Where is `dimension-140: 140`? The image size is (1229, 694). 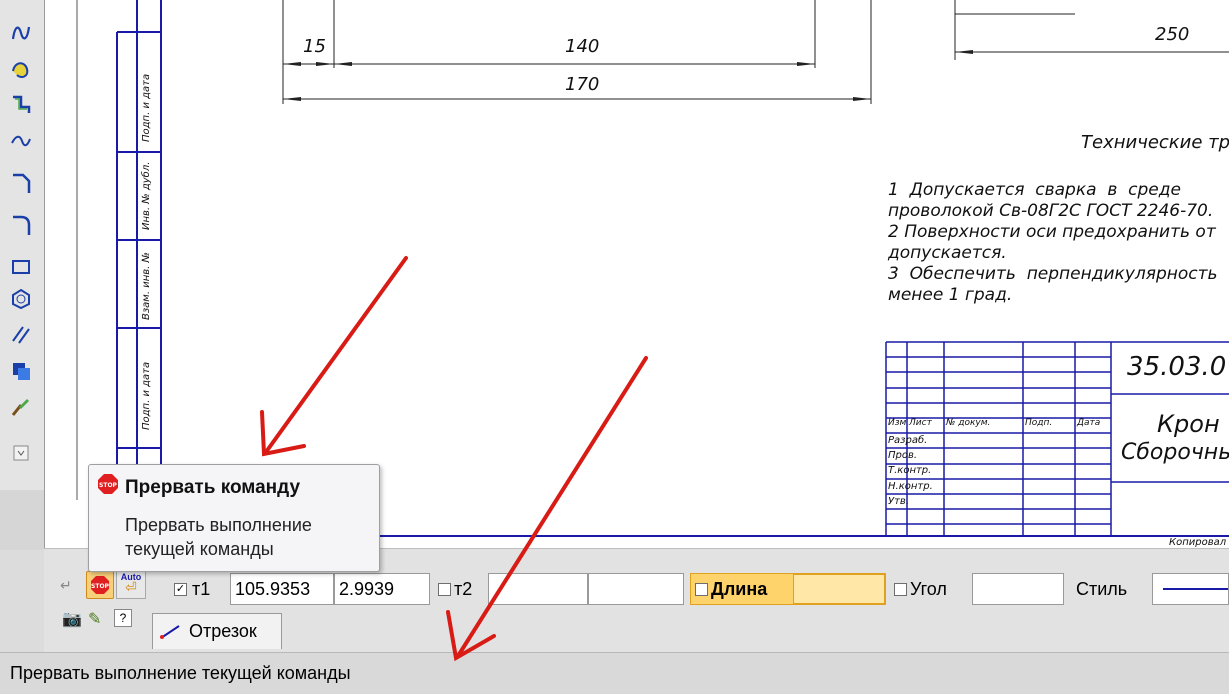
dimension-140: 140 is located at coordinates (582, 46).